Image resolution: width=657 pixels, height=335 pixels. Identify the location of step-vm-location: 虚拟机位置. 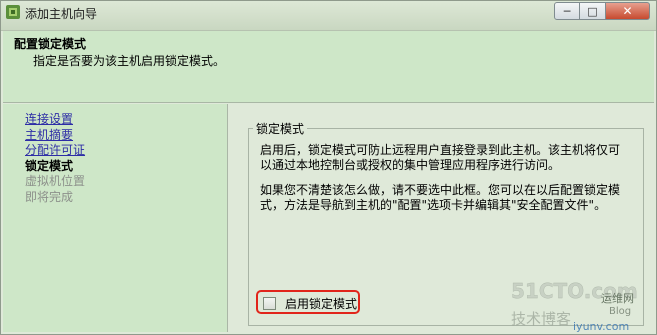
(55, 181).